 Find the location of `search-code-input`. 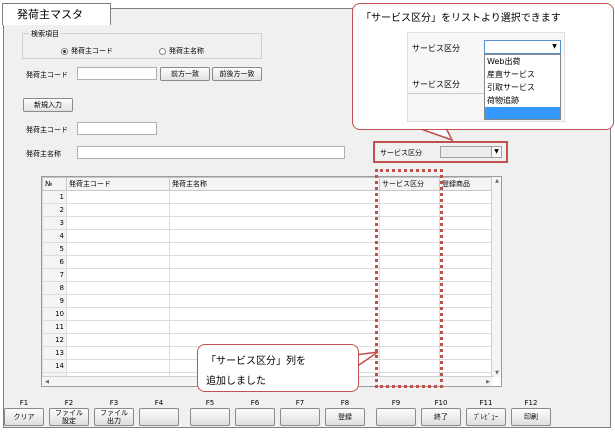

search-code-input is located at coordinates (117, 73).